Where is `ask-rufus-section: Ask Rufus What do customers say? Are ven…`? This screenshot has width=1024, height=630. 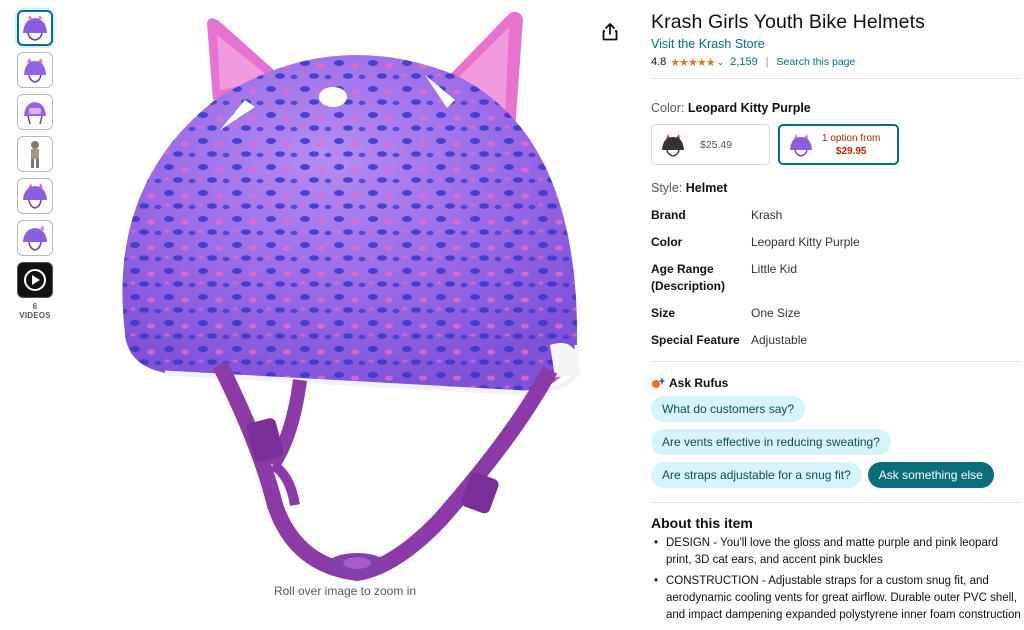
ask-rufus-section: Ask Rufus What do customers say? Are ven… is located at coordinates (836, 424).